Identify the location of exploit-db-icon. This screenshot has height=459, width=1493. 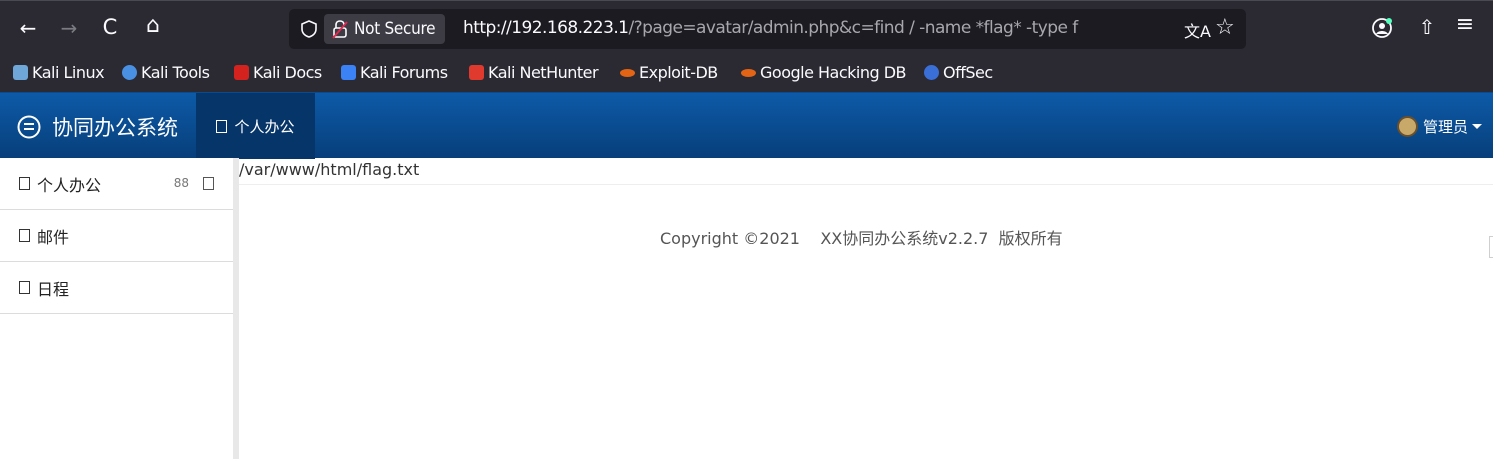
(627, 72).